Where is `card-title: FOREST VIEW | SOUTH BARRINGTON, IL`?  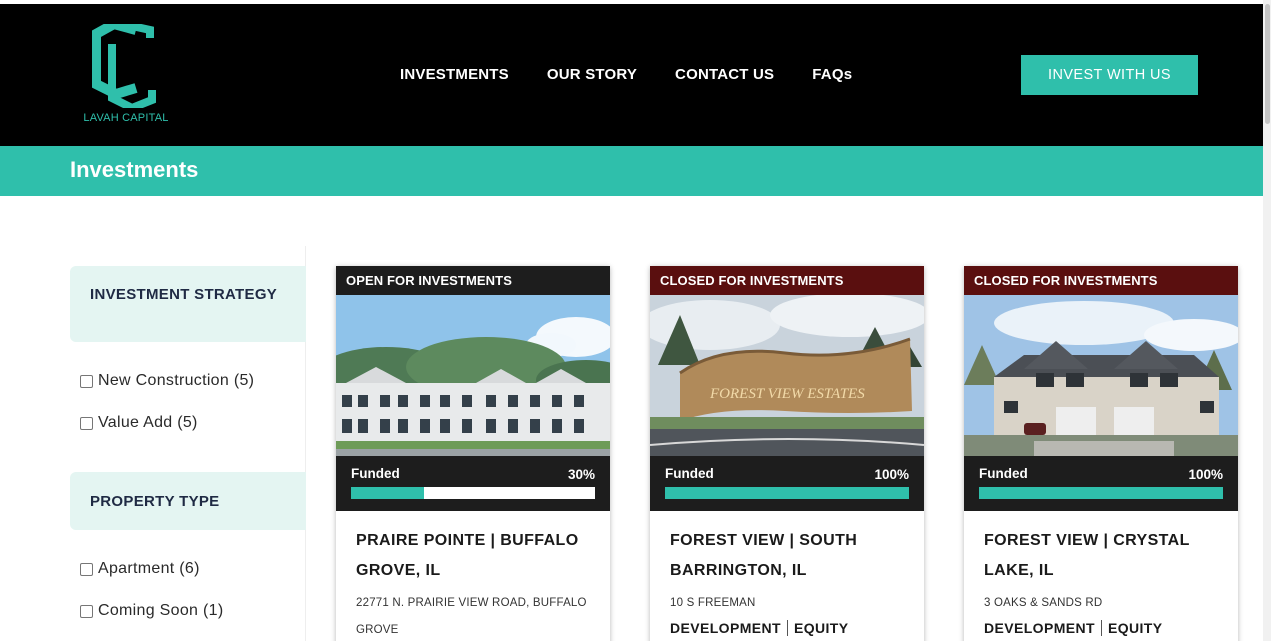
card-title: FOREST VIEW | SOUTH BARRINGTON, IL is located at coordinates (790, 556).